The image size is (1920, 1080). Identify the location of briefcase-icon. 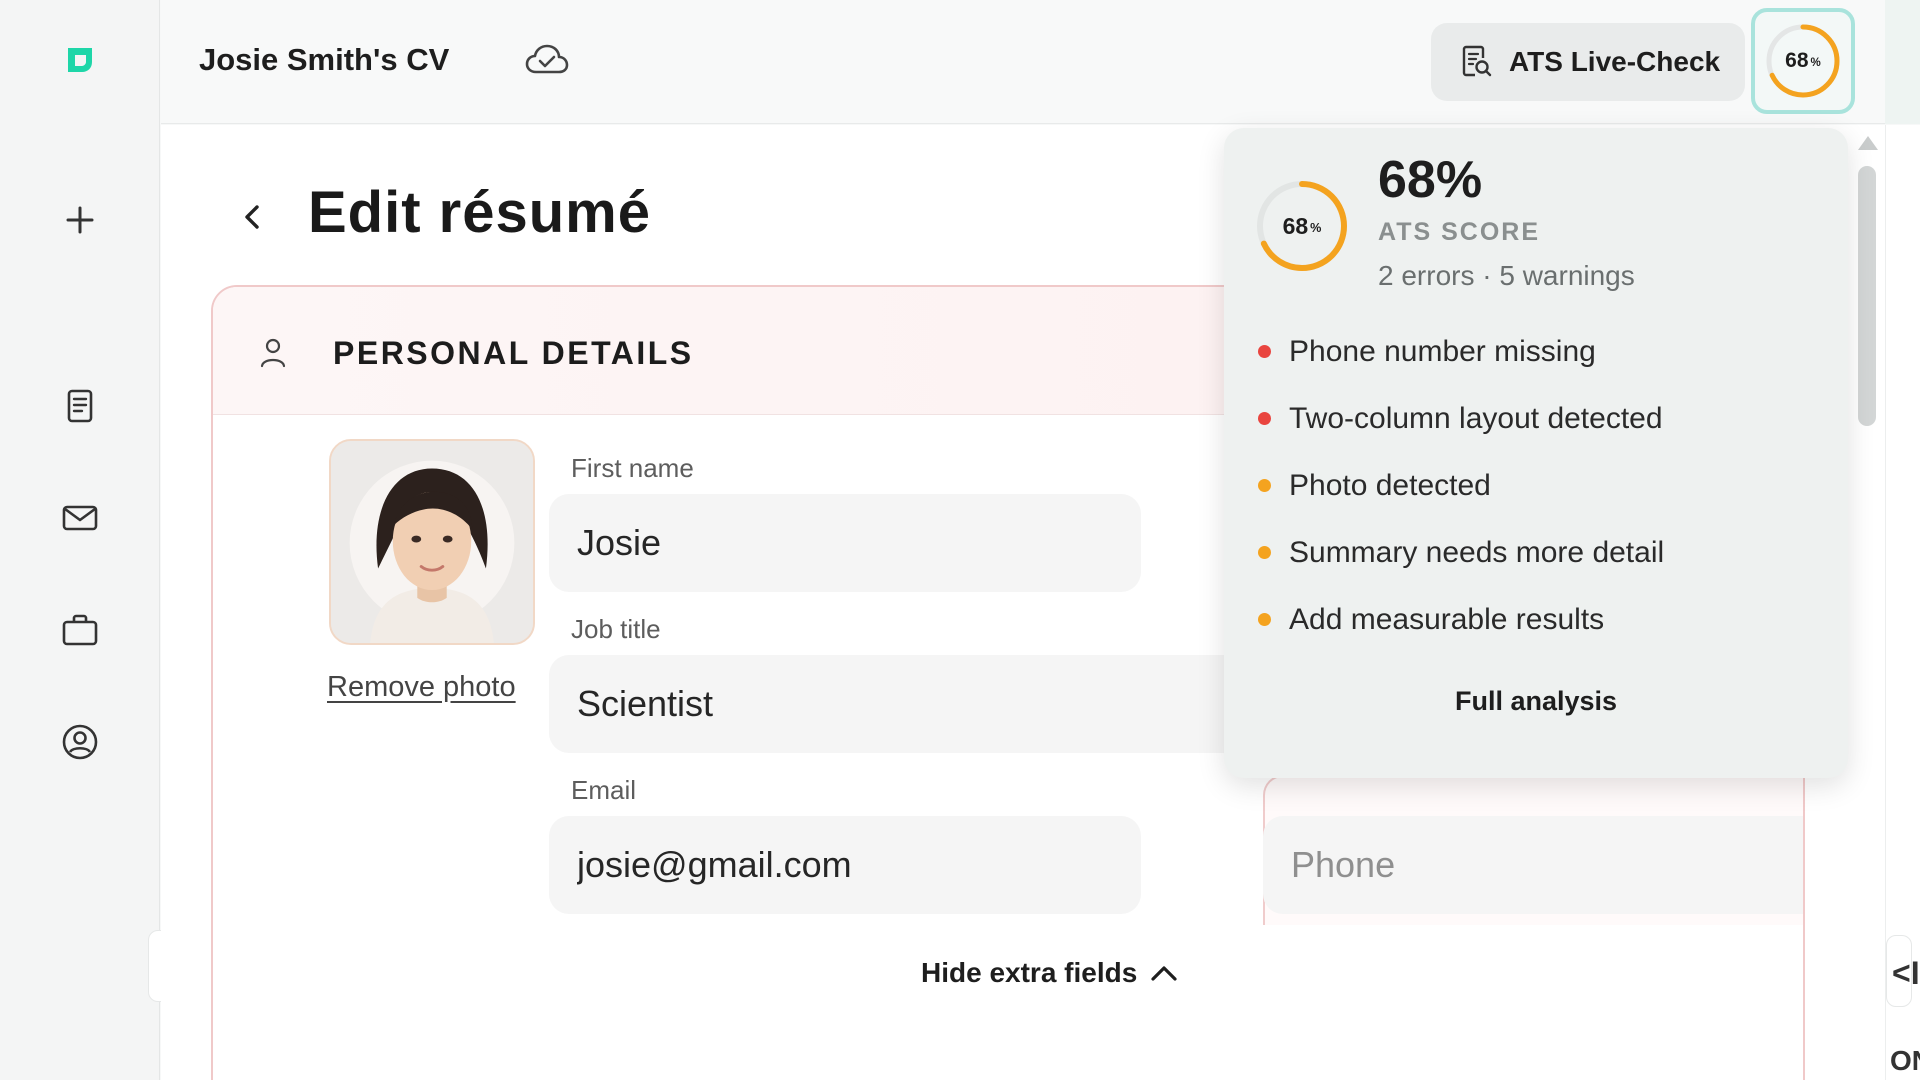
(80, 630).